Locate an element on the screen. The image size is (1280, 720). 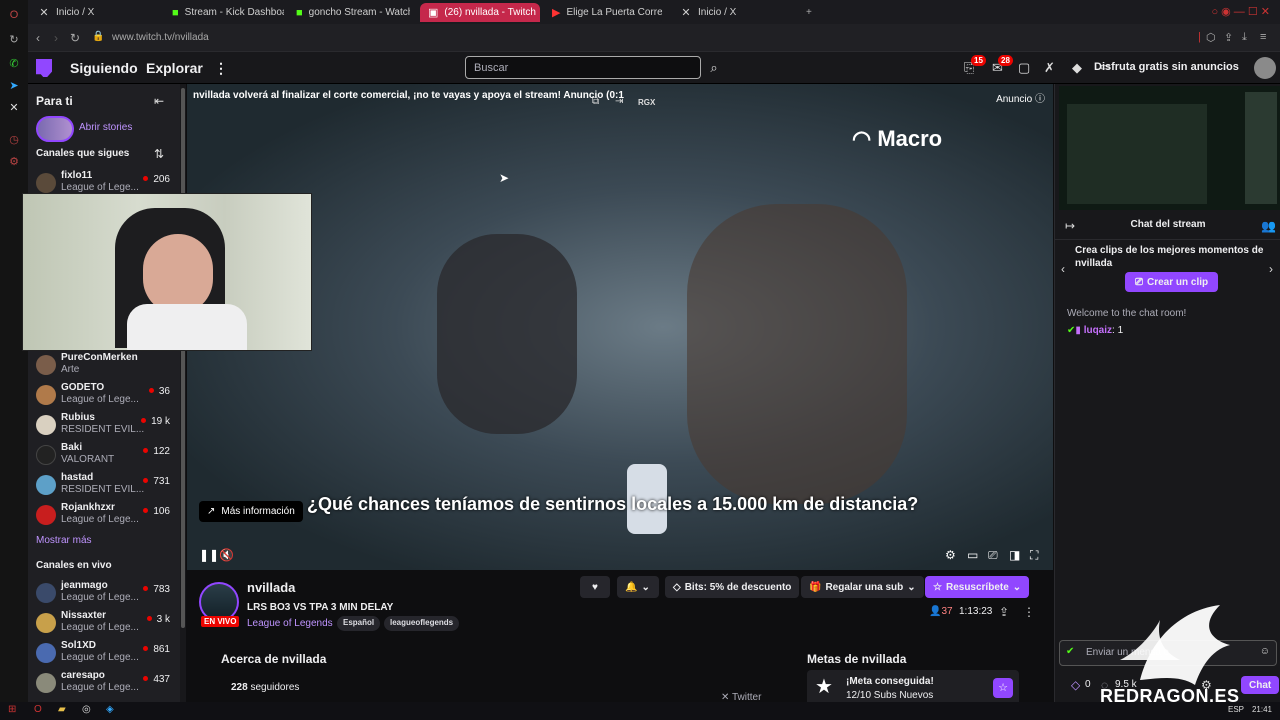
sidebar-channel: jeanmago League of Lege... 783 is located at coordinates (108, 593).